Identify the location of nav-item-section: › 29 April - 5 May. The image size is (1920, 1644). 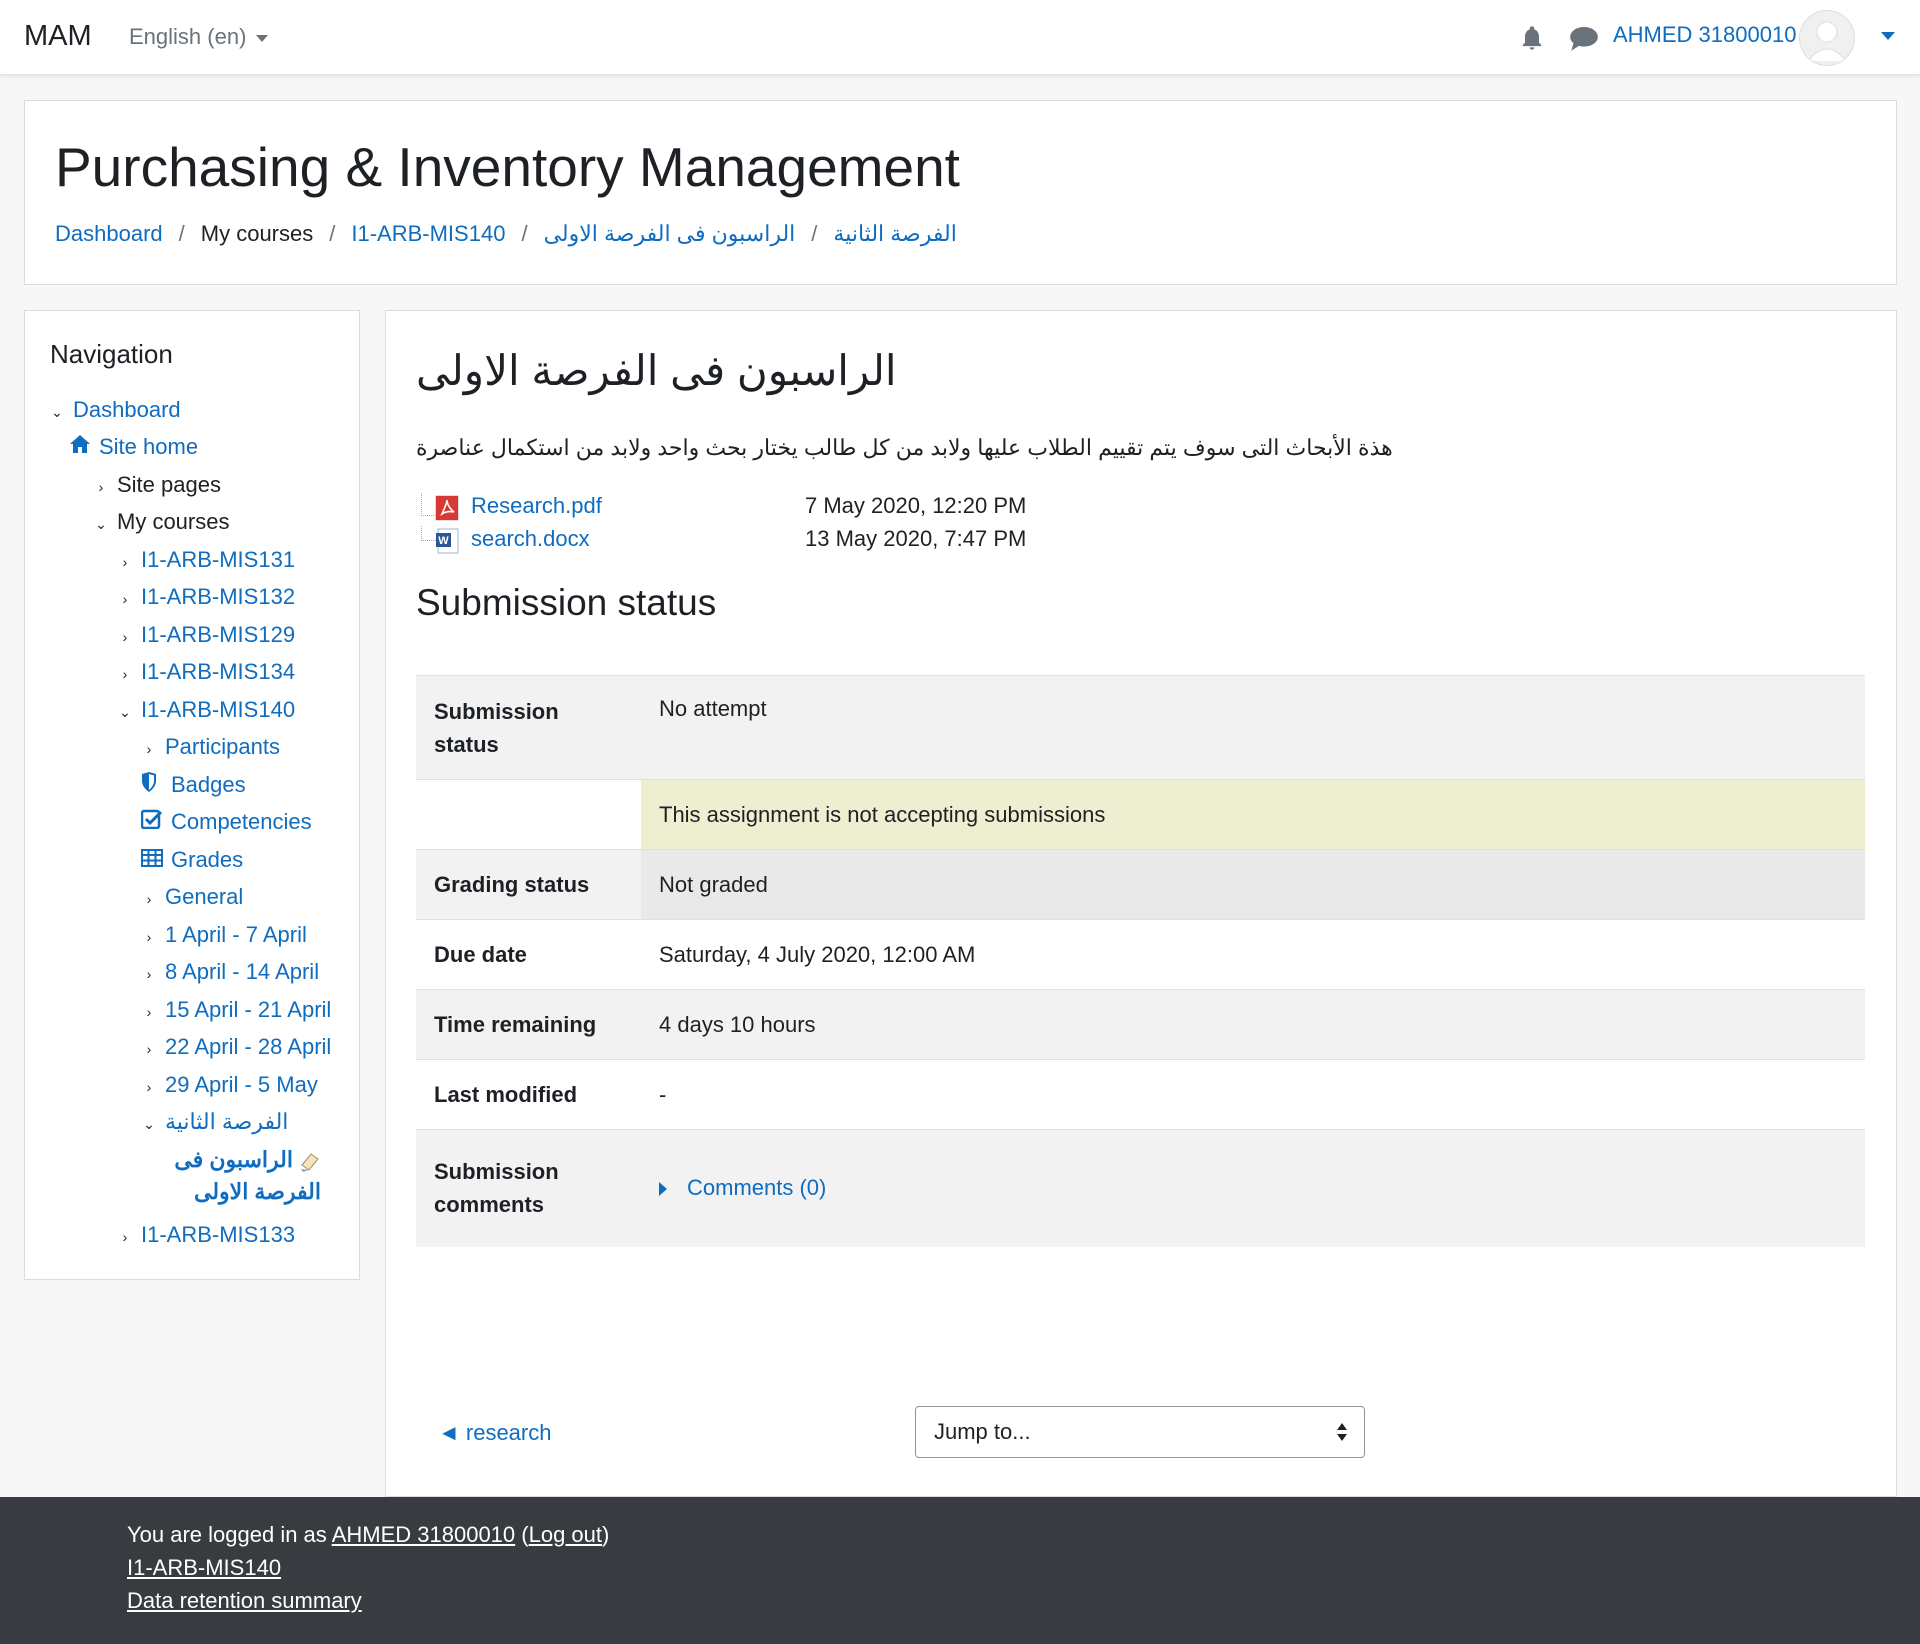
(229, 1085).